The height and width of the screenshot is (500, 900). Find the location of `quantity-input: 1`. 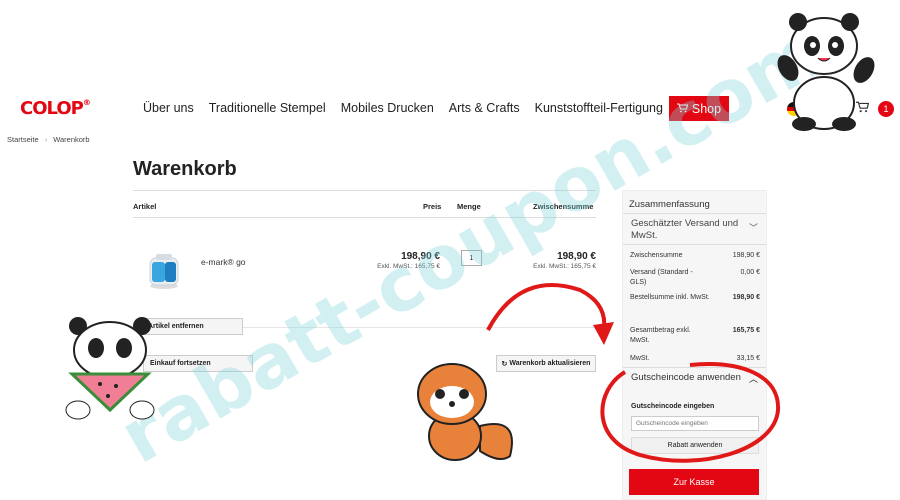

quantity-input: 1 is located at coordinates (471, 258).